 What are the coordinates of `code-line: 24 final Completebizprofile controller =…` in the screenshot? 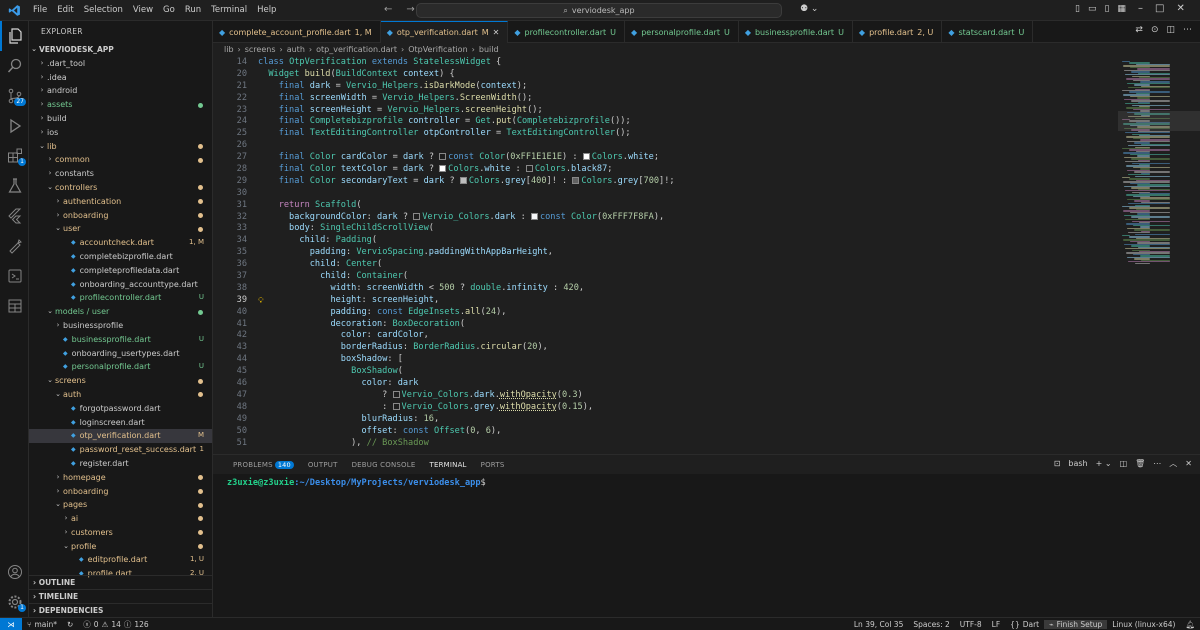 It's located at (665, 122).